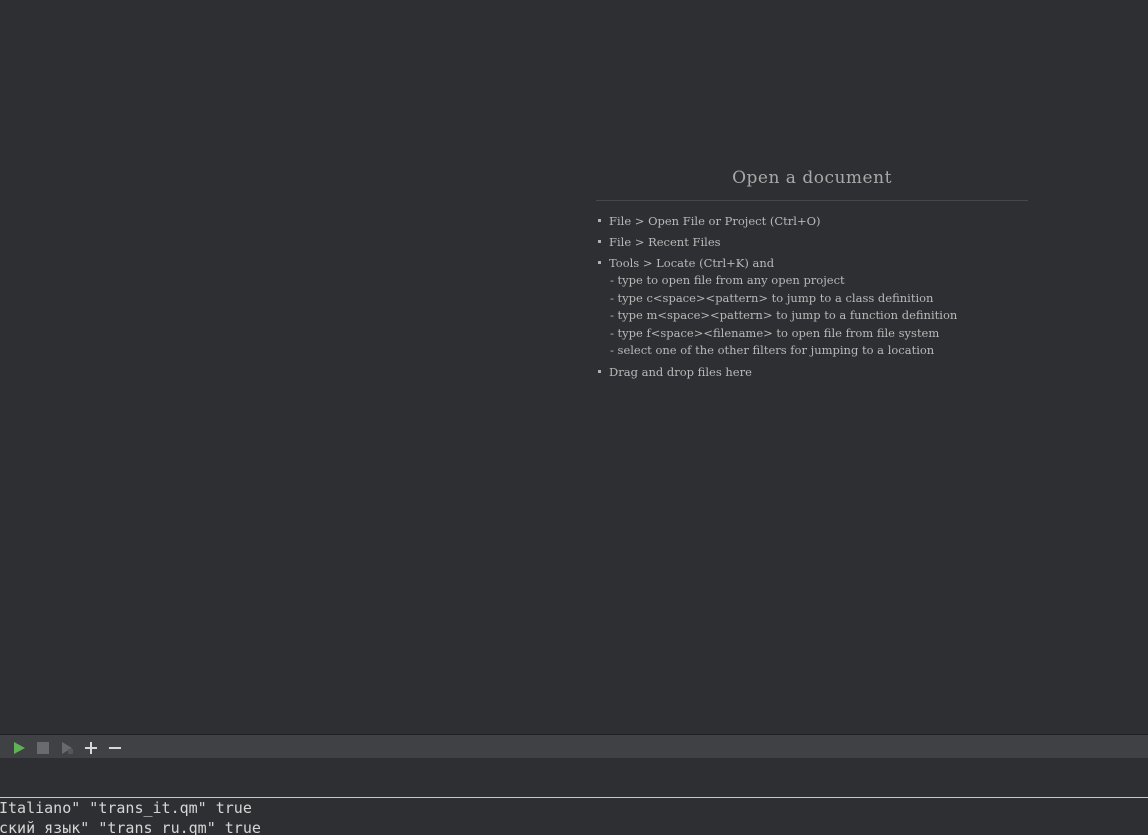  What do you see at coordinates (115, 747) in the screenshot?
I see `minus-icon` at bounding box center [115, 747].